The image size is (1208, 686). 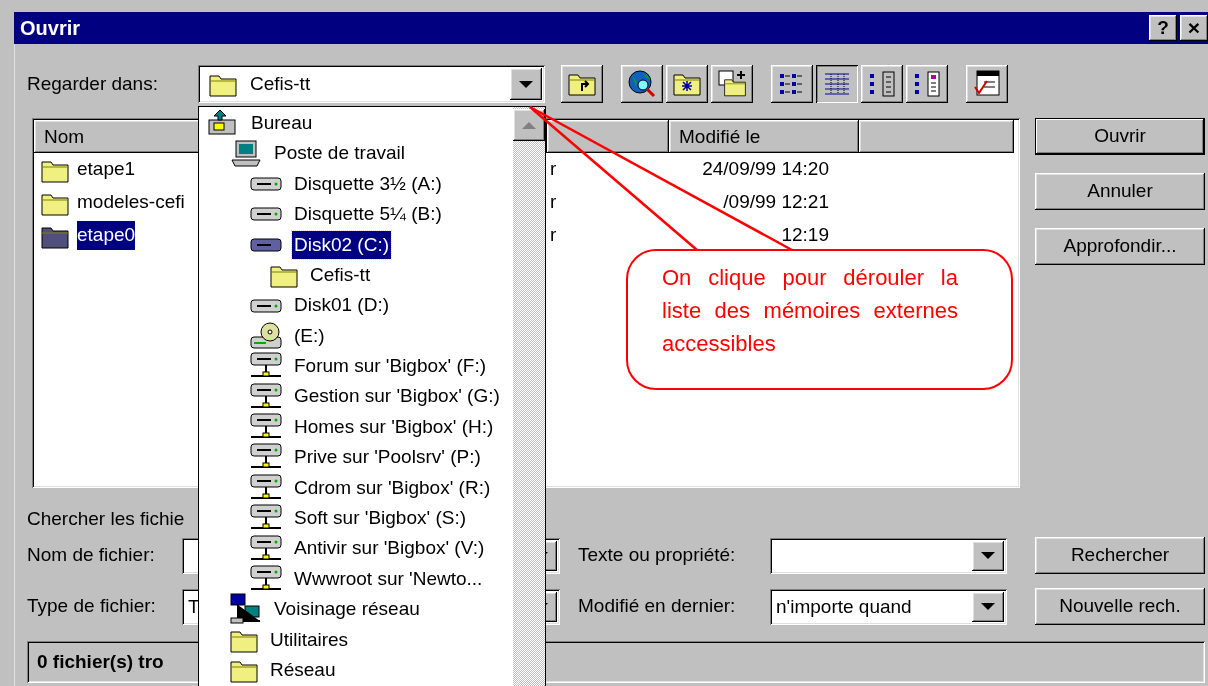 I want to click on search-button: Rechercher, so click(x=1120, y=555).